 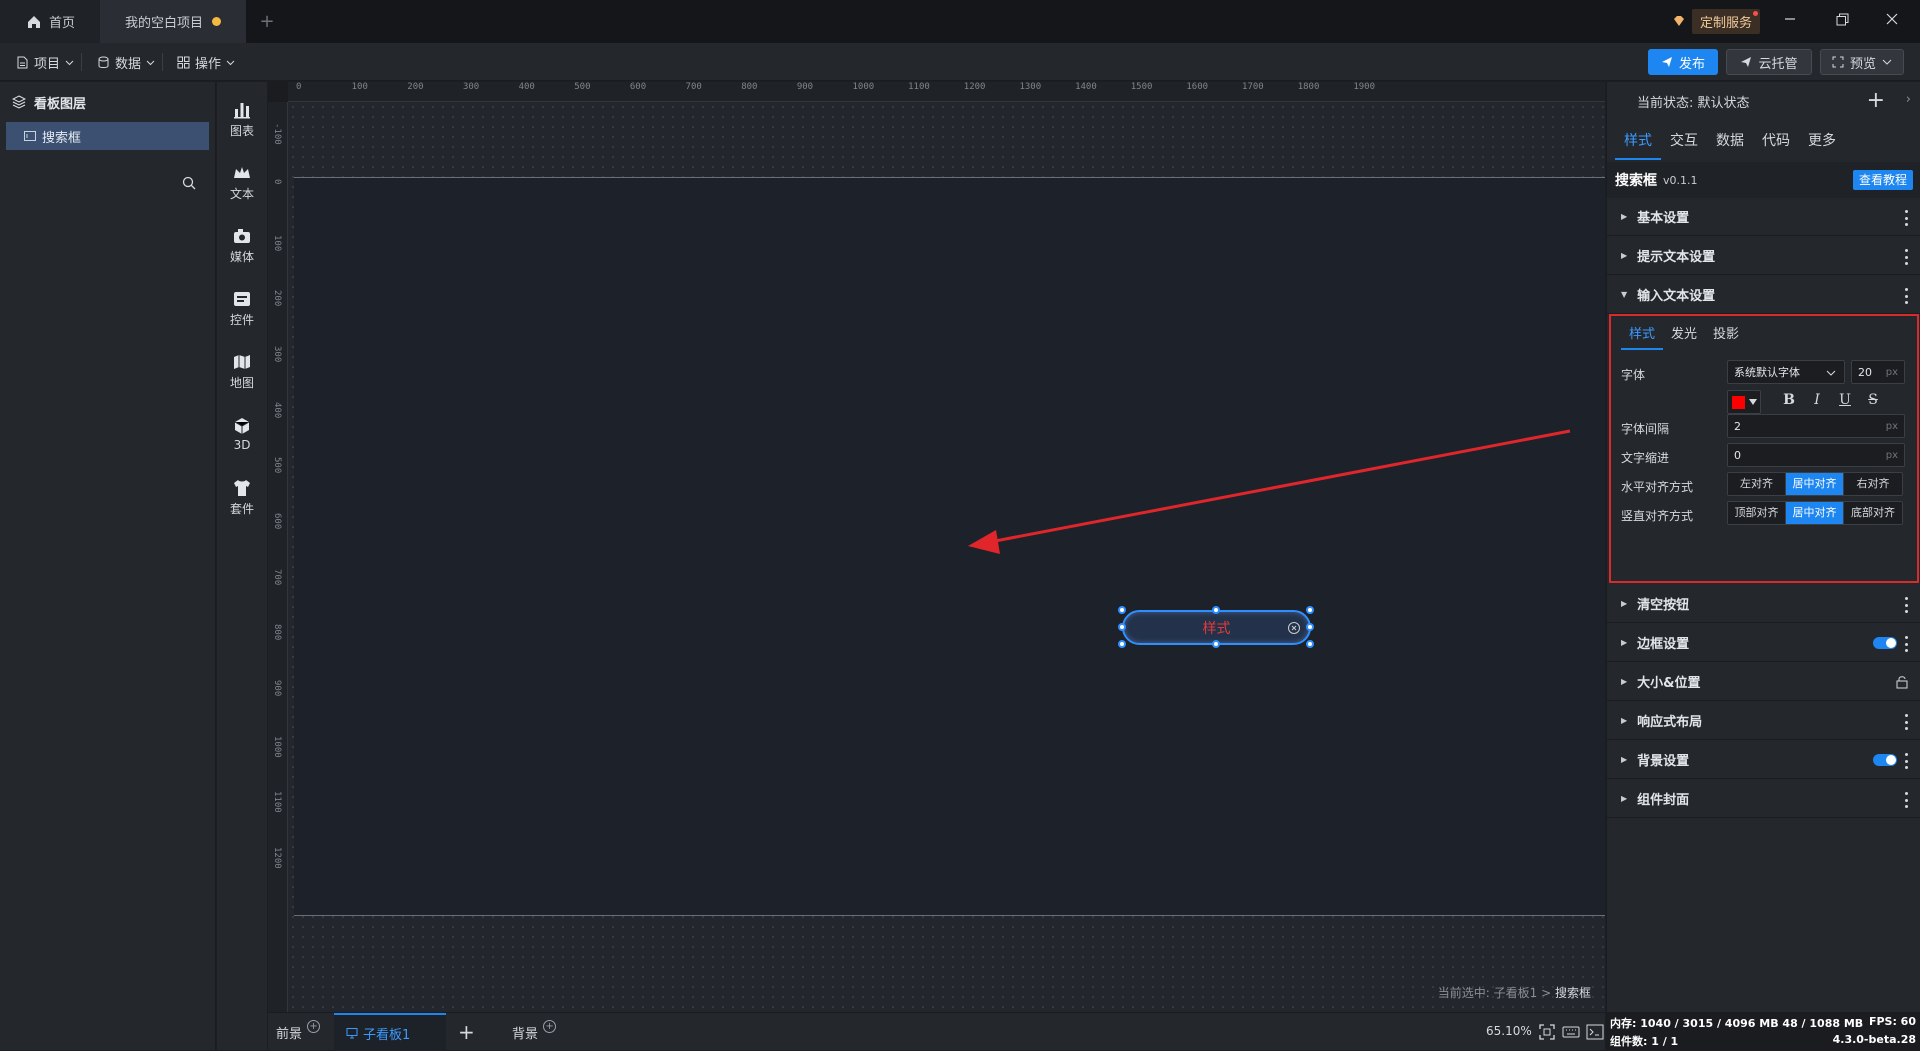 I want to click on section-placeholder-settings: ▶ 提示文本设置, so click(x=1763, y=256).